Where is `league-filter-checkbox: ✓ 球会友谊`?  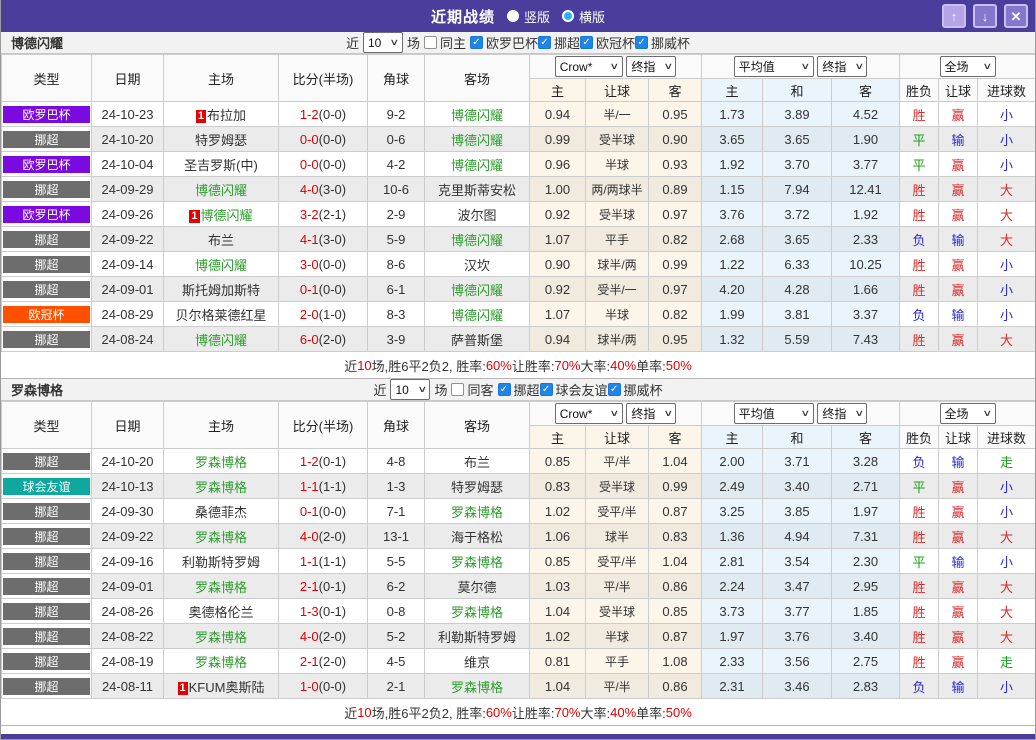 league-filter-checkbox: ✓ 球会友谊 is located at coordinates (573, 389).